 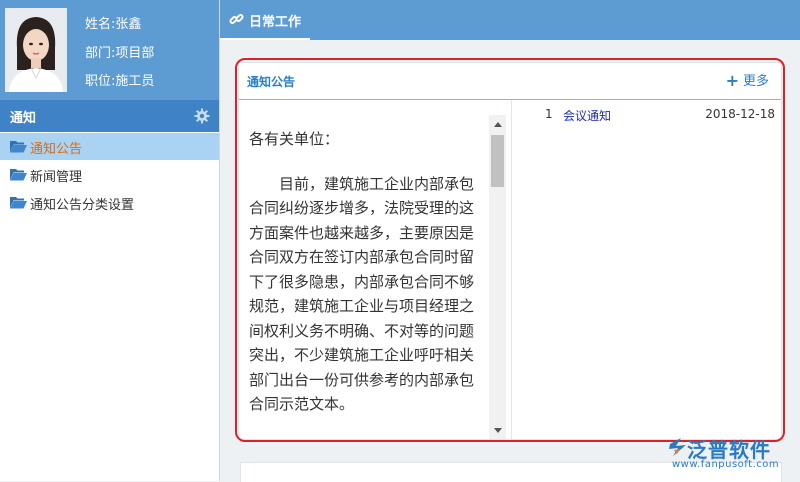 I want to click on more-link: + 更多, so click(x=747, y=80).